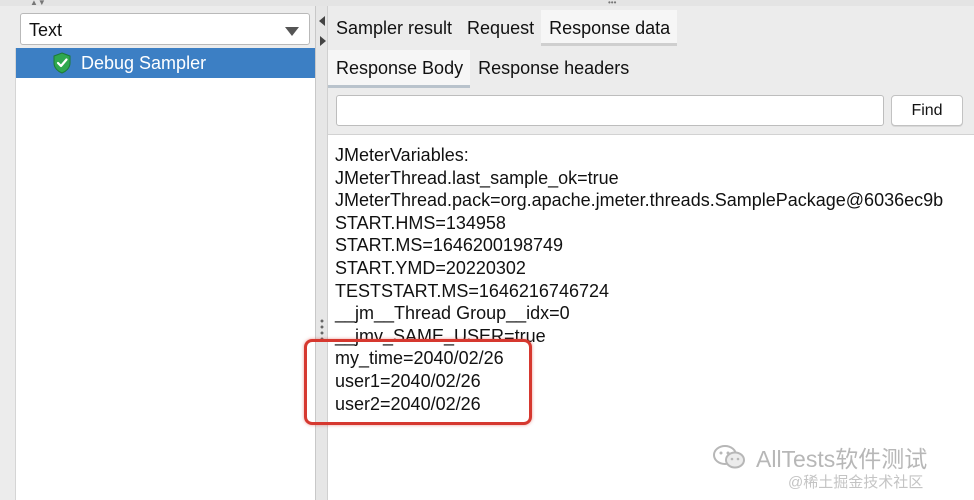  What do you see at coordinates (322, 329) in the screenshot?
I see `drag-grip-icon` at bounding box center [322, 329].